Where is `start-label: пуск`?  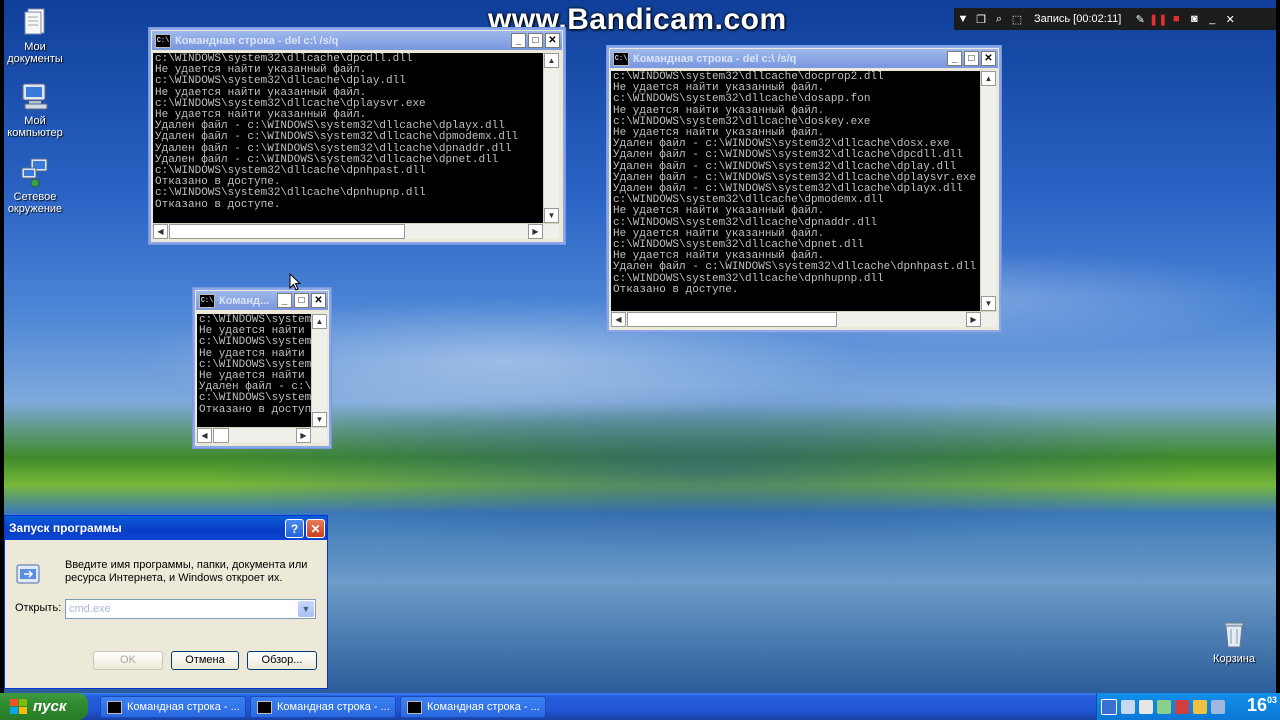 start-label: пуск is located at coordinates (50, 706).